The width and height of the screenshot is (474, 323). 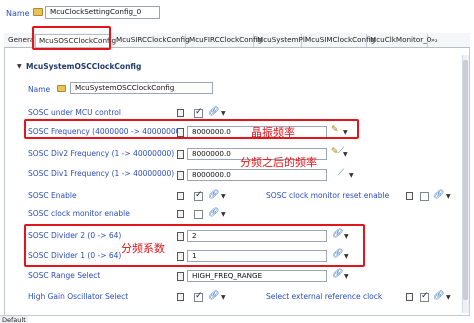 What do you see at coordinates (278, 162) in the screenshot?
I see `after-div-freq-annotation: 分频之后的频率` at bounding box center [278, 162].